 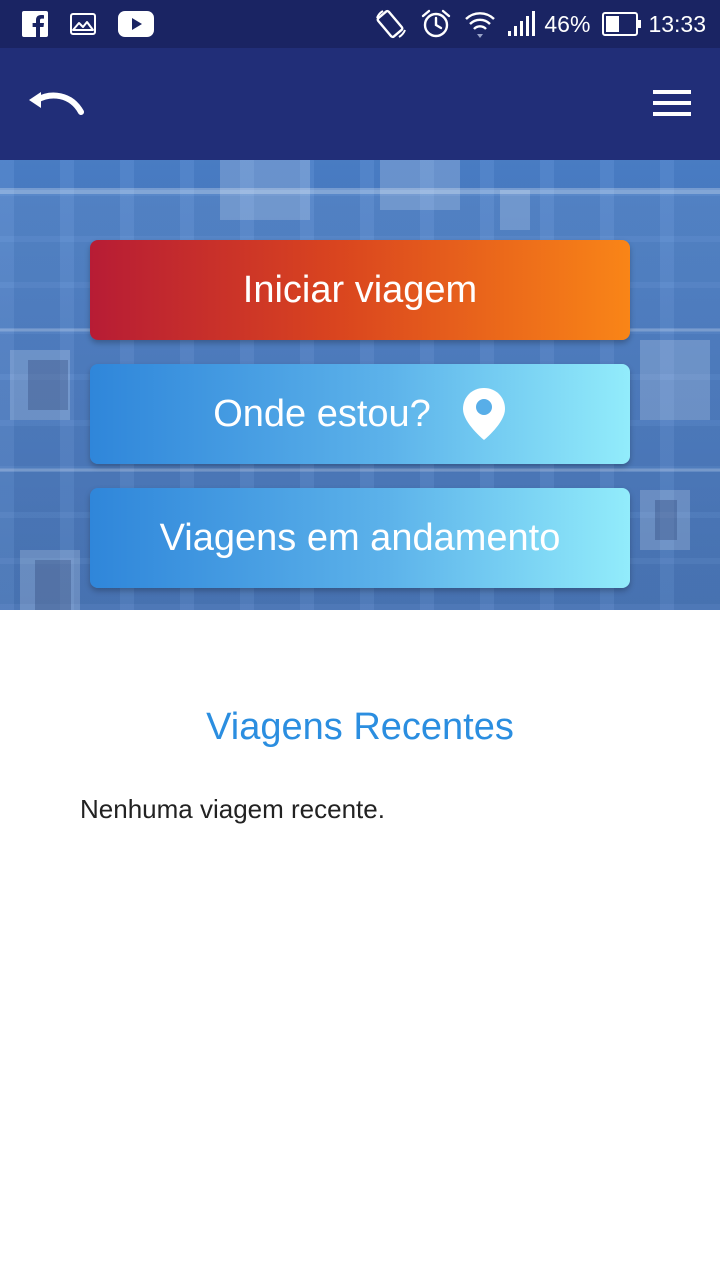 I want to click on location-pin-icon, so click(x=484, y=414).